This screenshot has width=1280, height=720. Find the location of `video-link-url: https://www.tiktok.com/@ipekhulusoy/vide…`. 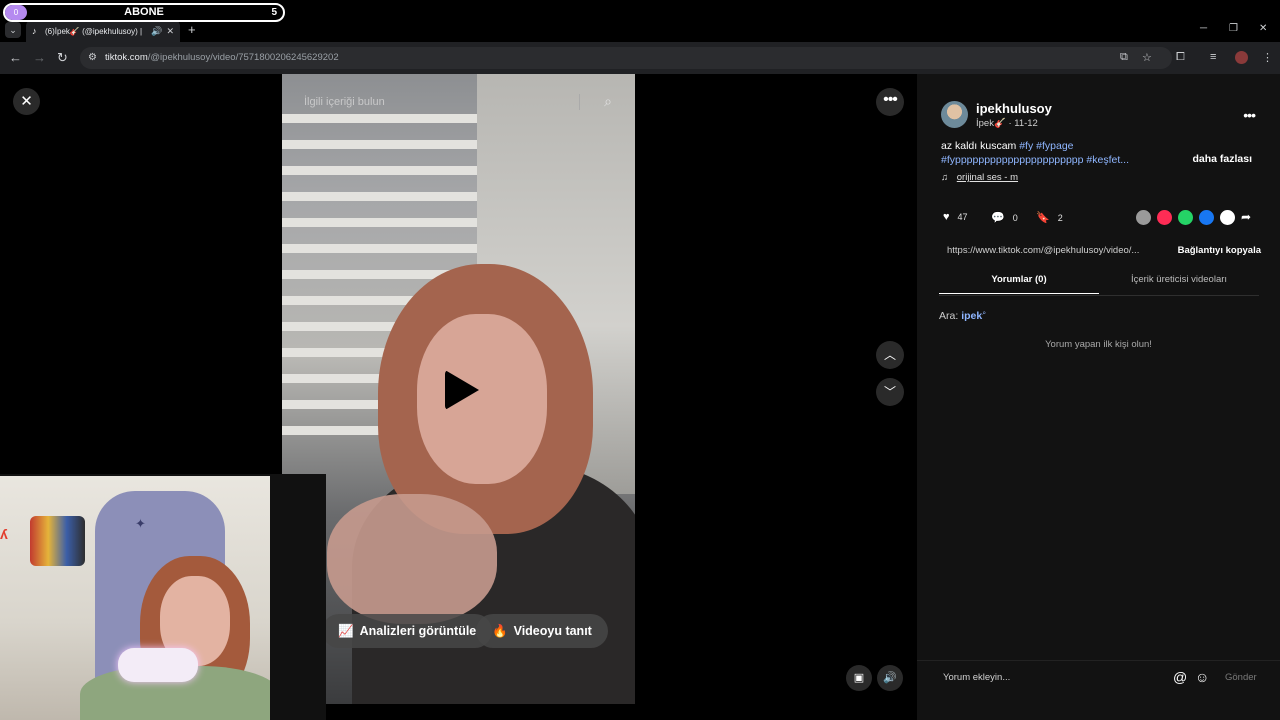

video-link-url: https://www.tiktok.com/@ipekhulusoy/vide… is located at coordinates (1050, 250).